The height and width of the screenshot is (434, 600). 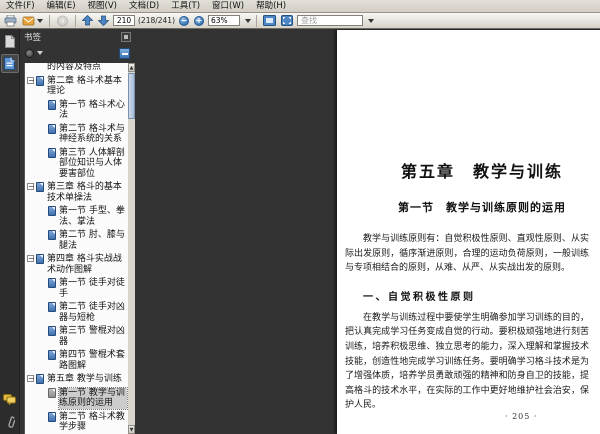 I want to click on scrollbar-up-icon: ▲, so click(x=131, y=67).